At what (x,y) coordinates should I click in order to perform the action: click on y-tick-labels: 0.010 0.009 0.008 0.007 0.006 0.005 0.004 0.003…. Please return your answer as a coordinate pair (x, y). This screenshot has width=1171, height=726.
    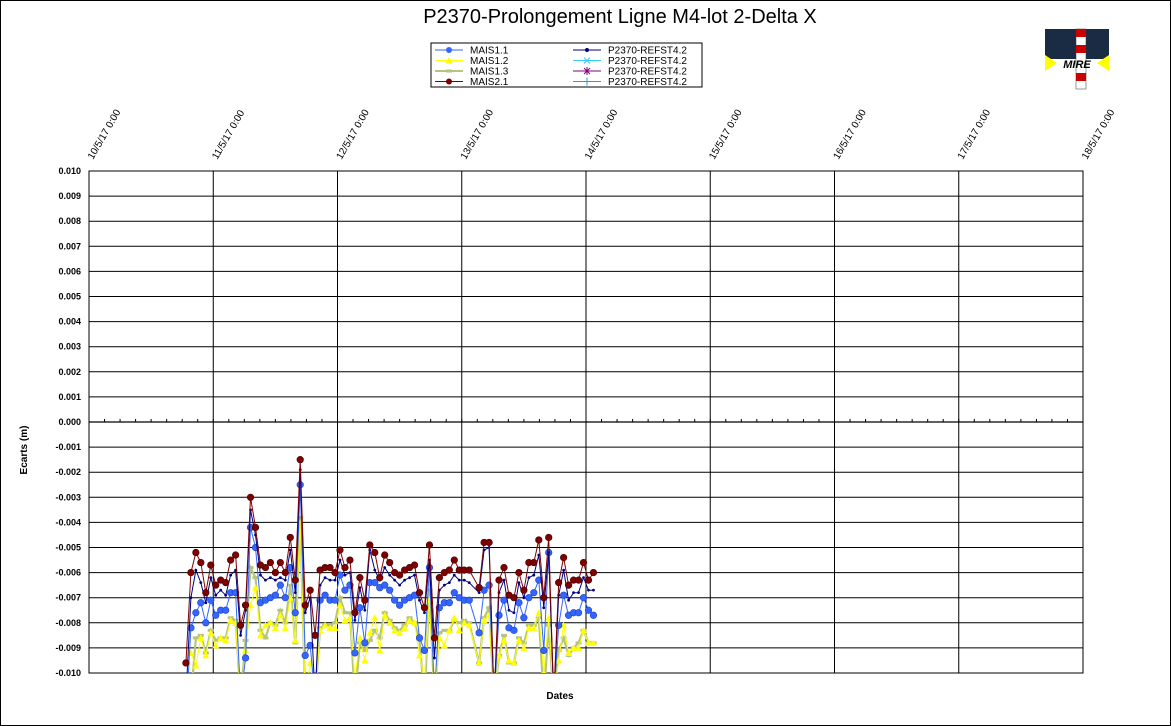
    Looking at the image, I should click on (68, 422).